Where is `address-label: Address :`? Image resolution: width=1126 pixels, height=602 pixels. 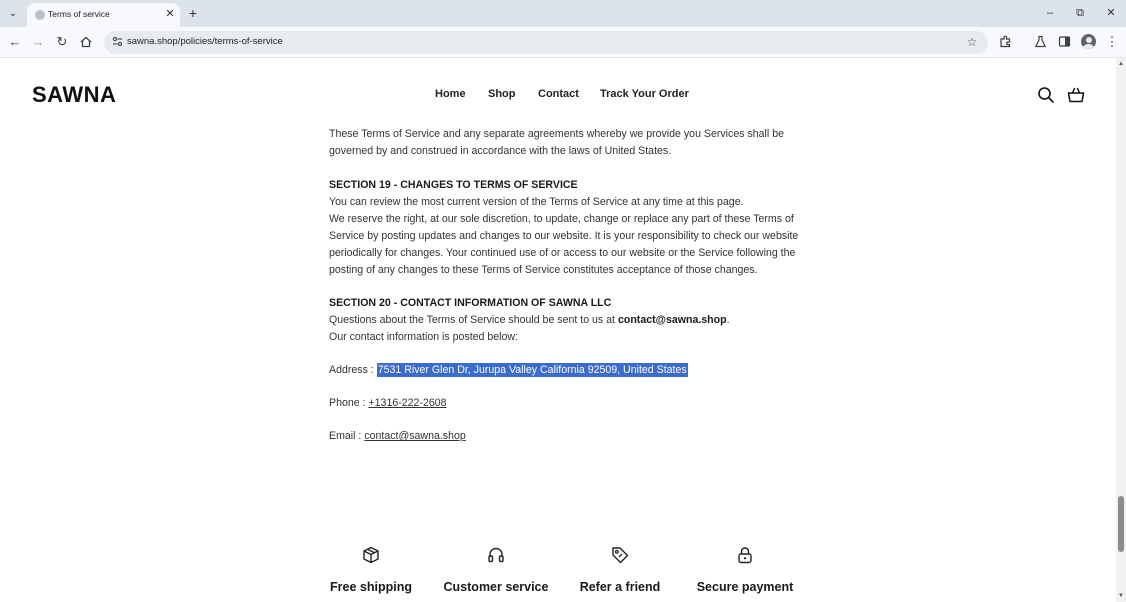
address-label: Address : is located at coordinates (353, 370).